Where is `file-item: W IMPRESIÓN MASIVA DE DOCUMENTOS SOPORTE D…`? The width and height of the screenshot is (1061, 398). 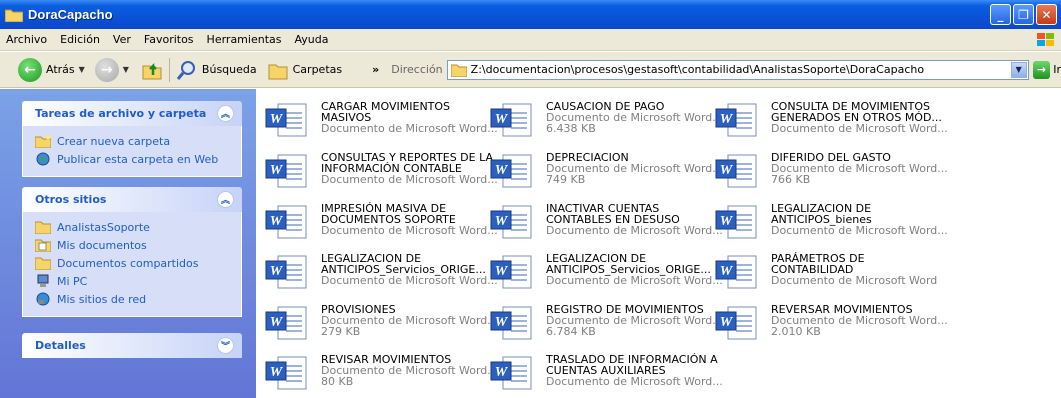
file-item: W IMPRESIÓN MASIVA DE DOCUMENTOS SOPORTE D… is located at coordinates (379, 221).